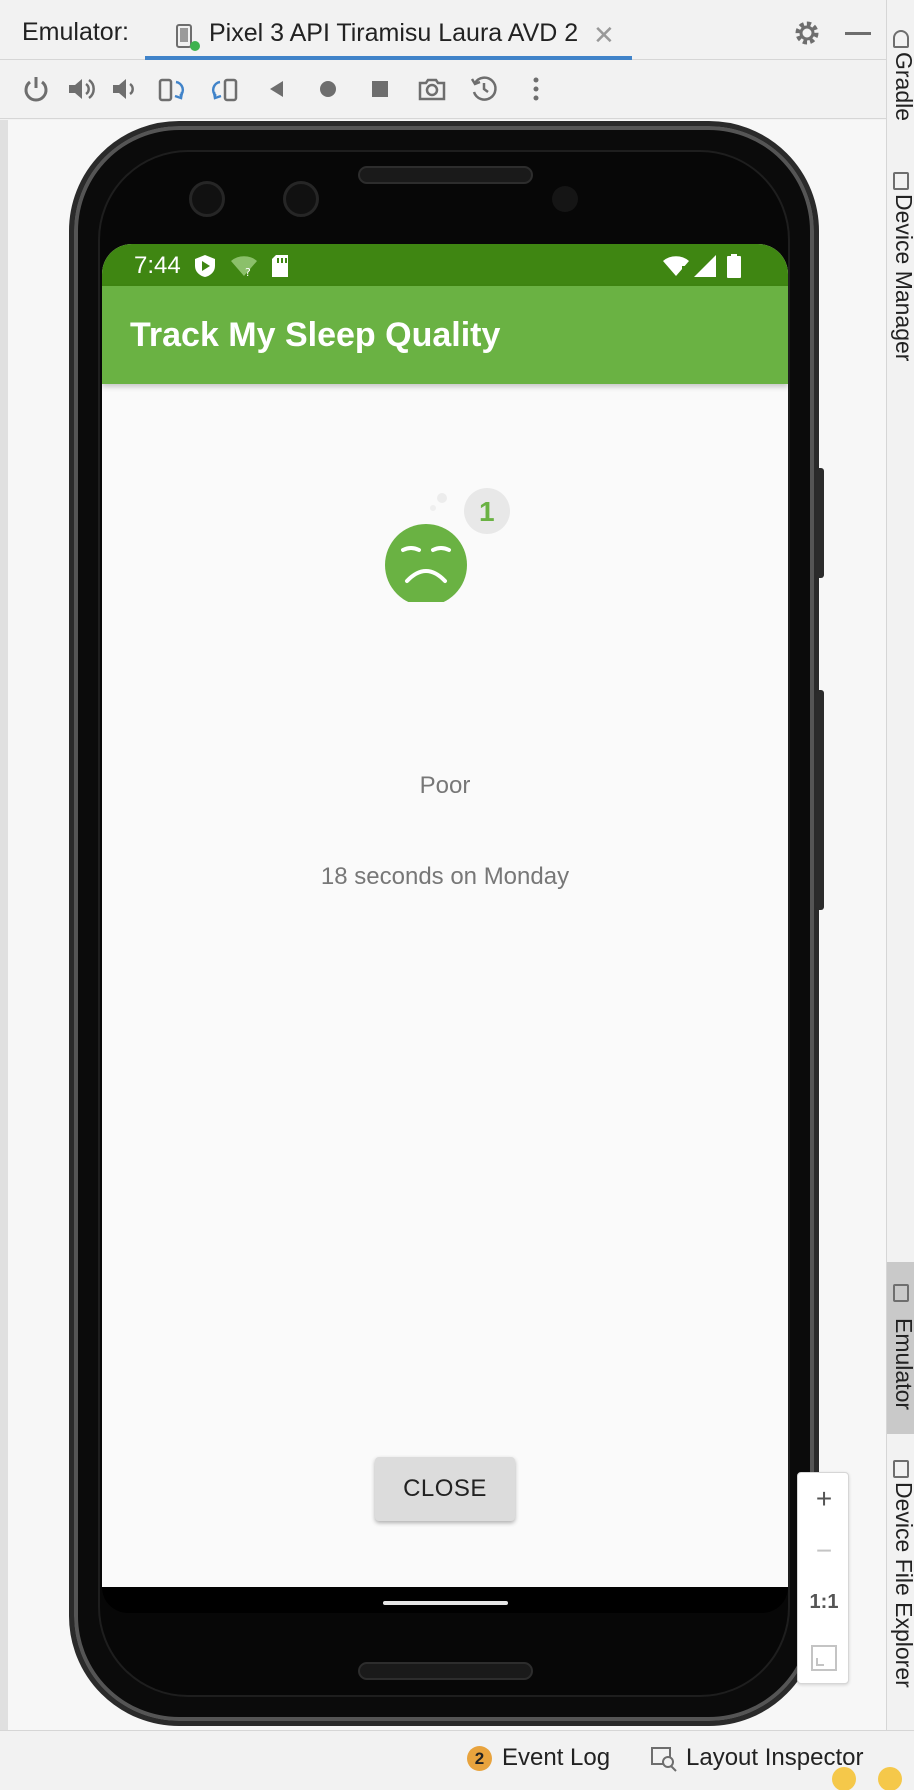 This screenshot has width=914, height=1790. What do you see at coordinates (207, 199) in the screenshot?
I see `front-camera-left` at bounding box center [207, 199].